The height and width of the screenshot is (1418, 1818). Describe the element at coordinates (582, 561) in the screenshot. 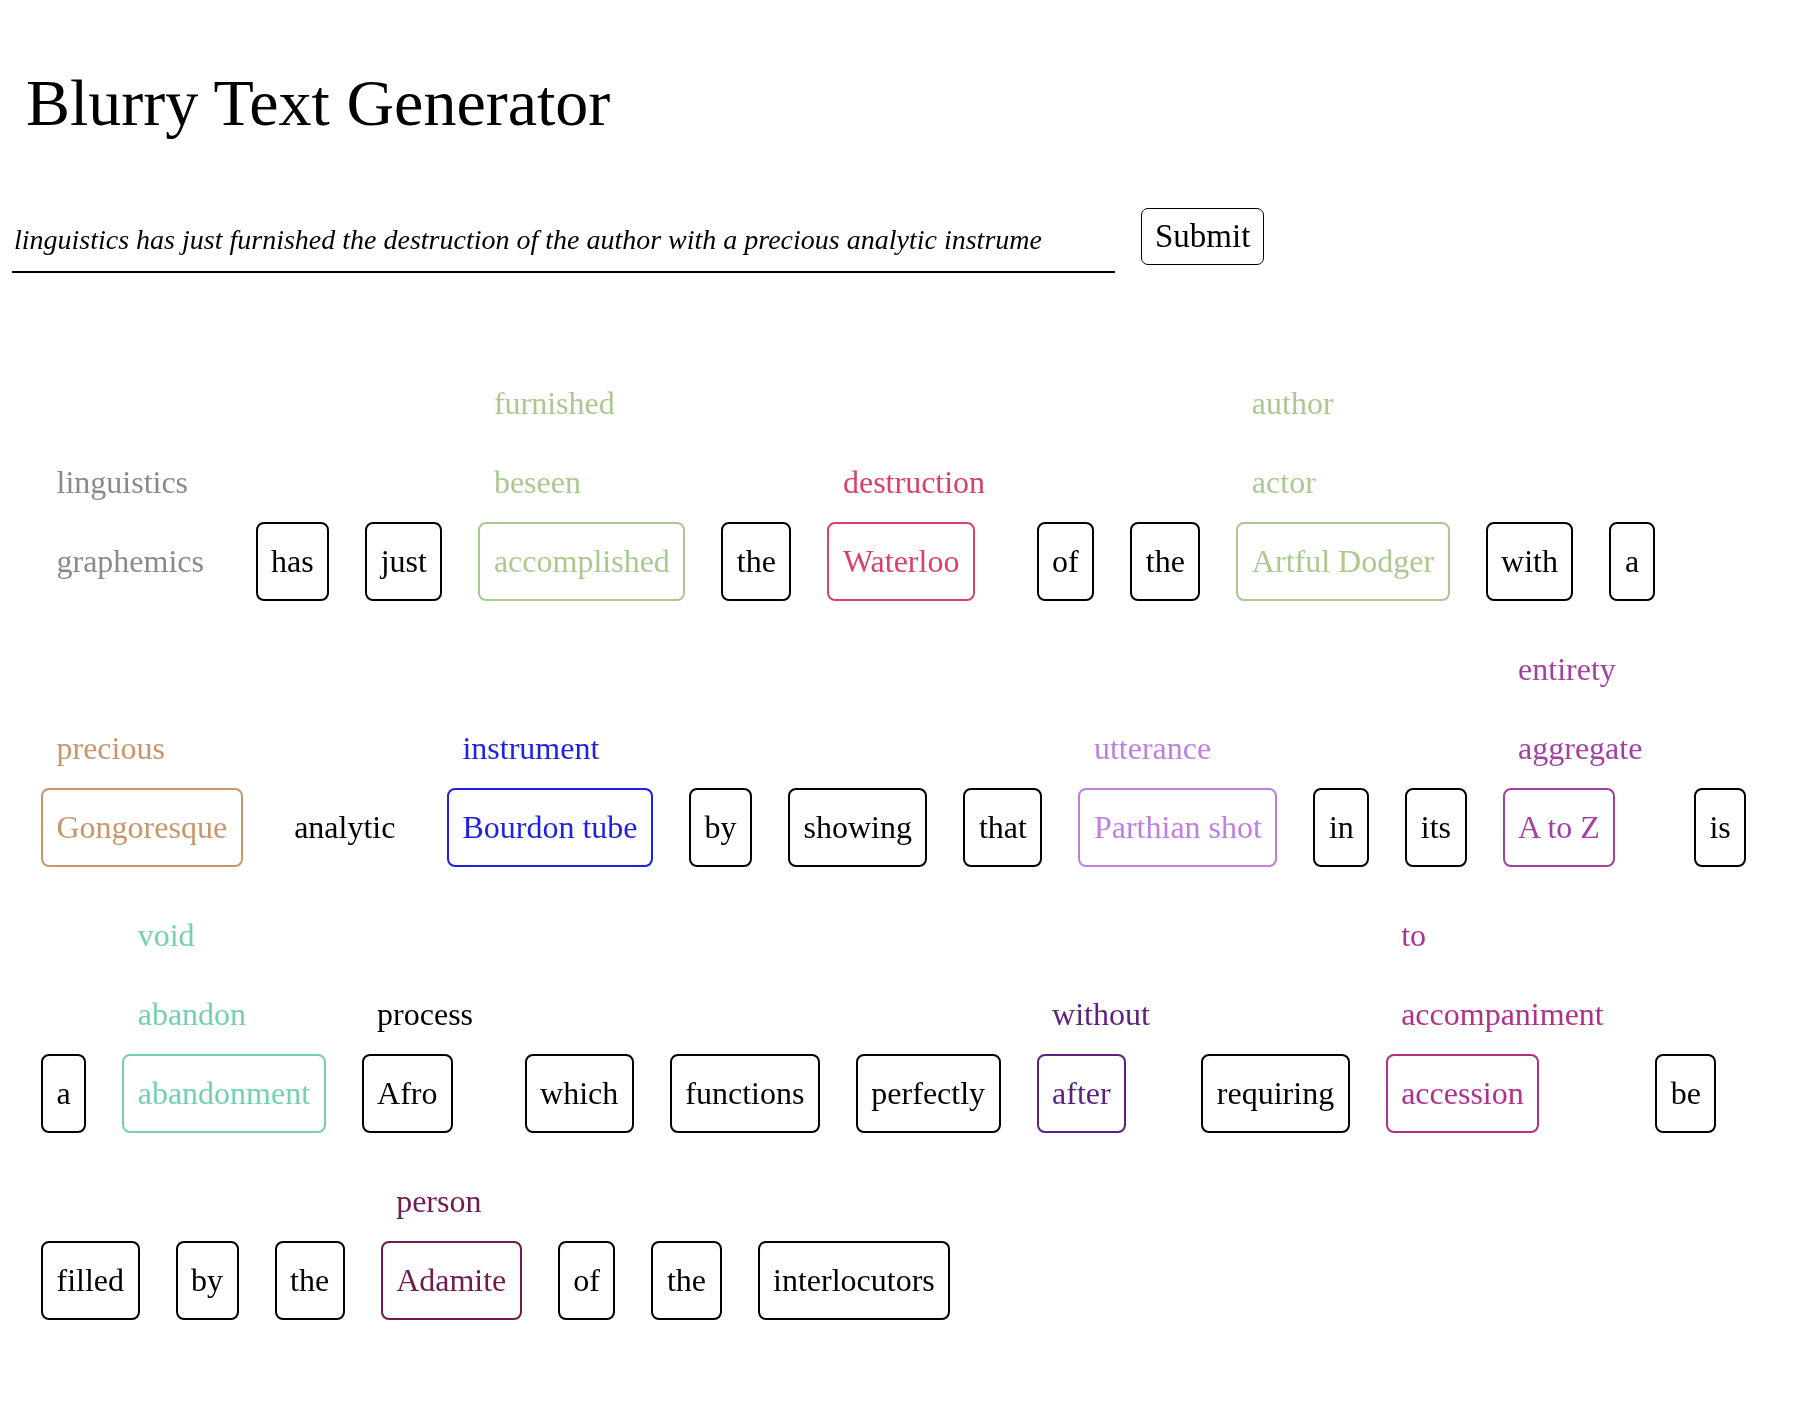

I see `word-tag: accomplished` at that location.